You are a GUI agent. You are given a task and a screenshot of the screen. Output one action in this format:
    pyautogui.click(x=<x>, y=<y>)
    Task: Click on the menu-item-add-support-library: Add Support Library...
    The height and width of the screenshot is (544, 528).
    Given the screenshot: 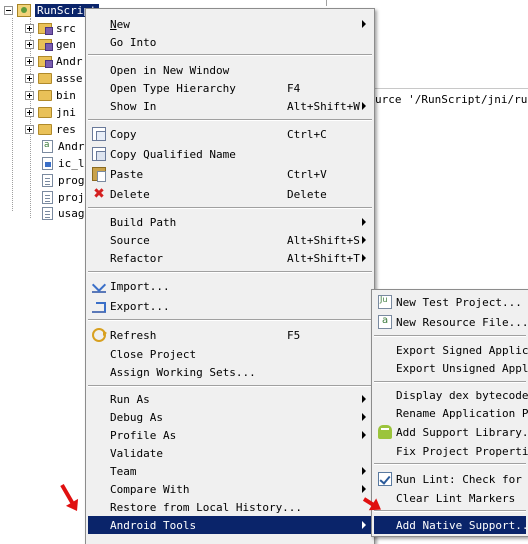 What is the action you would take?
    pyautogui.click(x=451, y=432)
    